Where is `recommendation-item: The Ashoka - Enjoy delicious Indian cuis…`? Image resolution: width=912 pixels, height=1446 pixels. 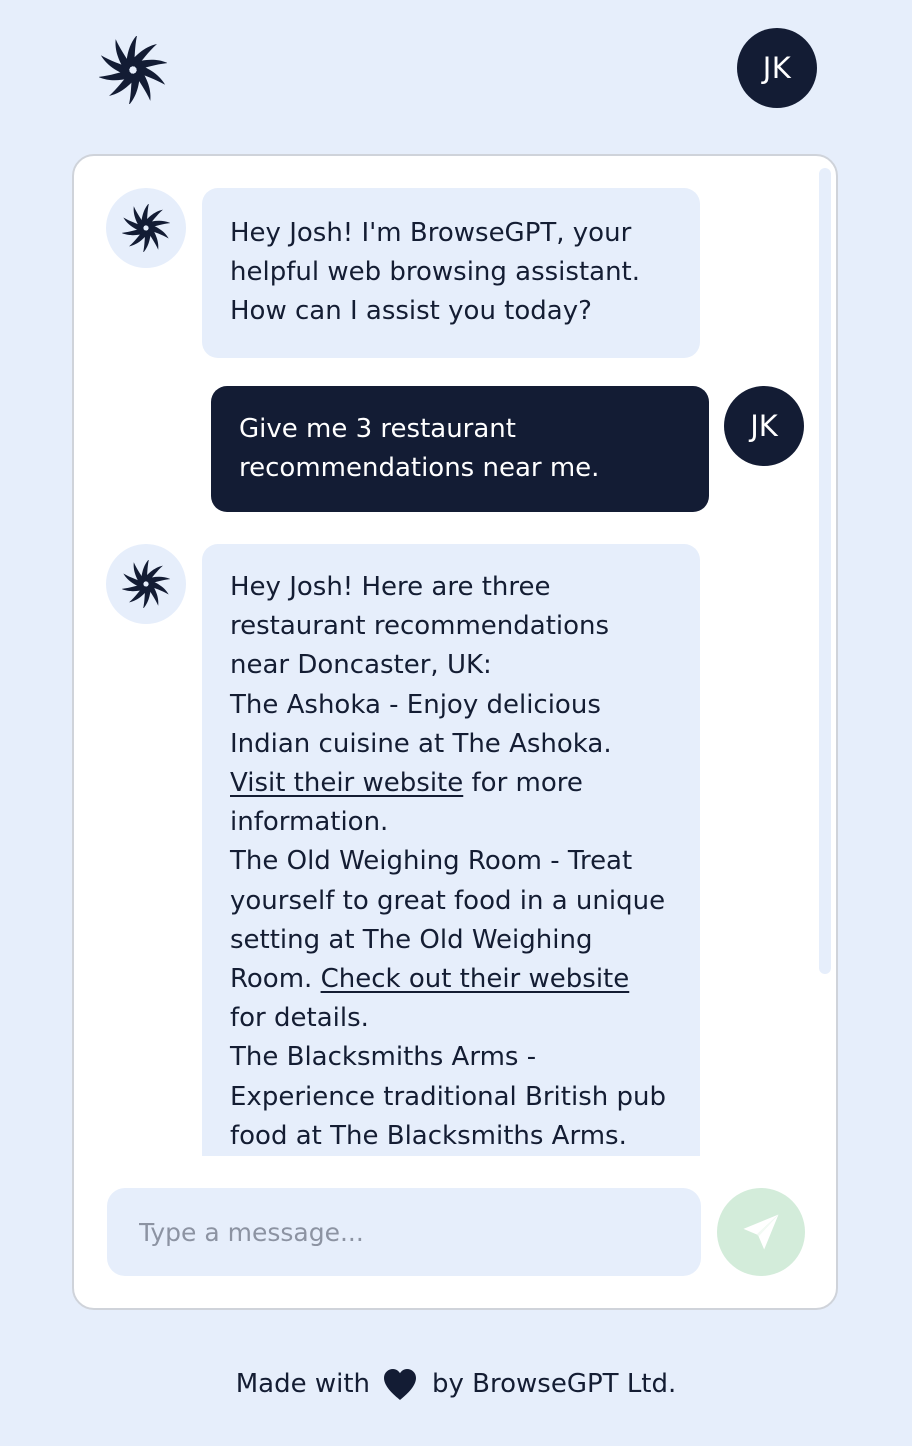
recommendation-item: The Ashoka - Enjoy delicious Indian cuis… is located at coordinates (451, 764).